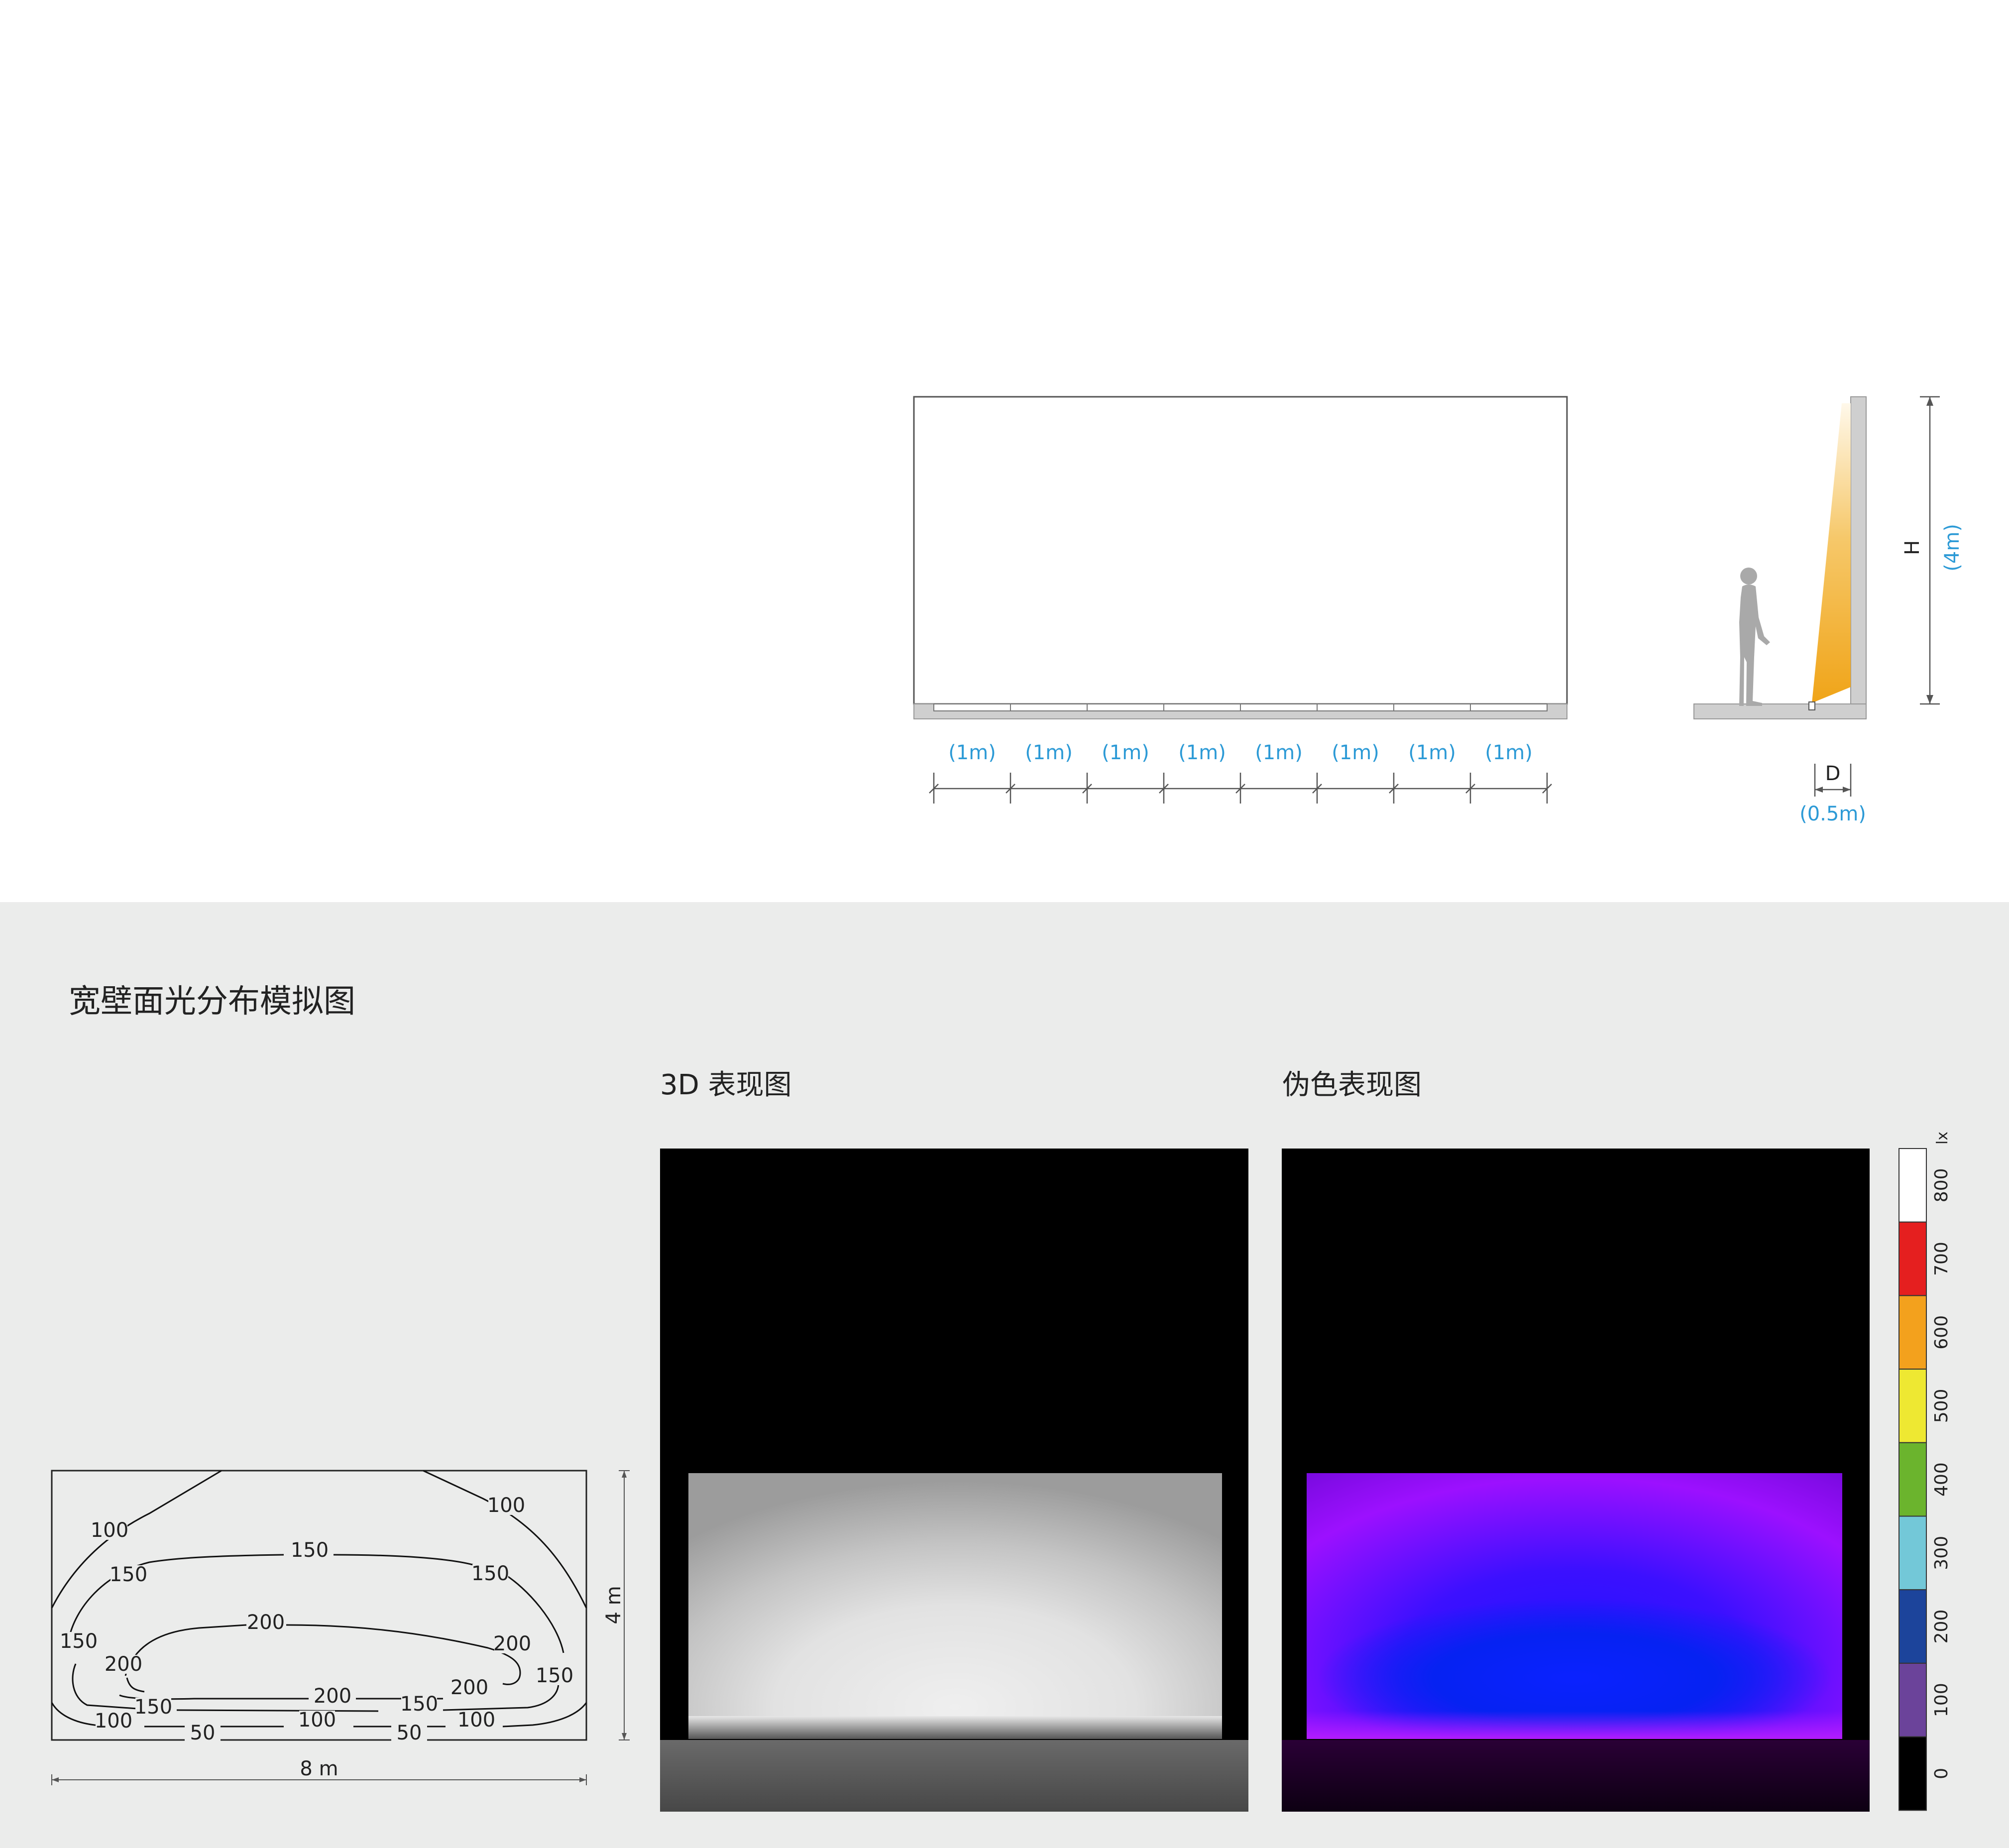 This screenshot has width=2009, height=1848. Describe the element at coordinates (1832, 814) in the screenshot. I see `distance-value: (0.5m)` at that location.